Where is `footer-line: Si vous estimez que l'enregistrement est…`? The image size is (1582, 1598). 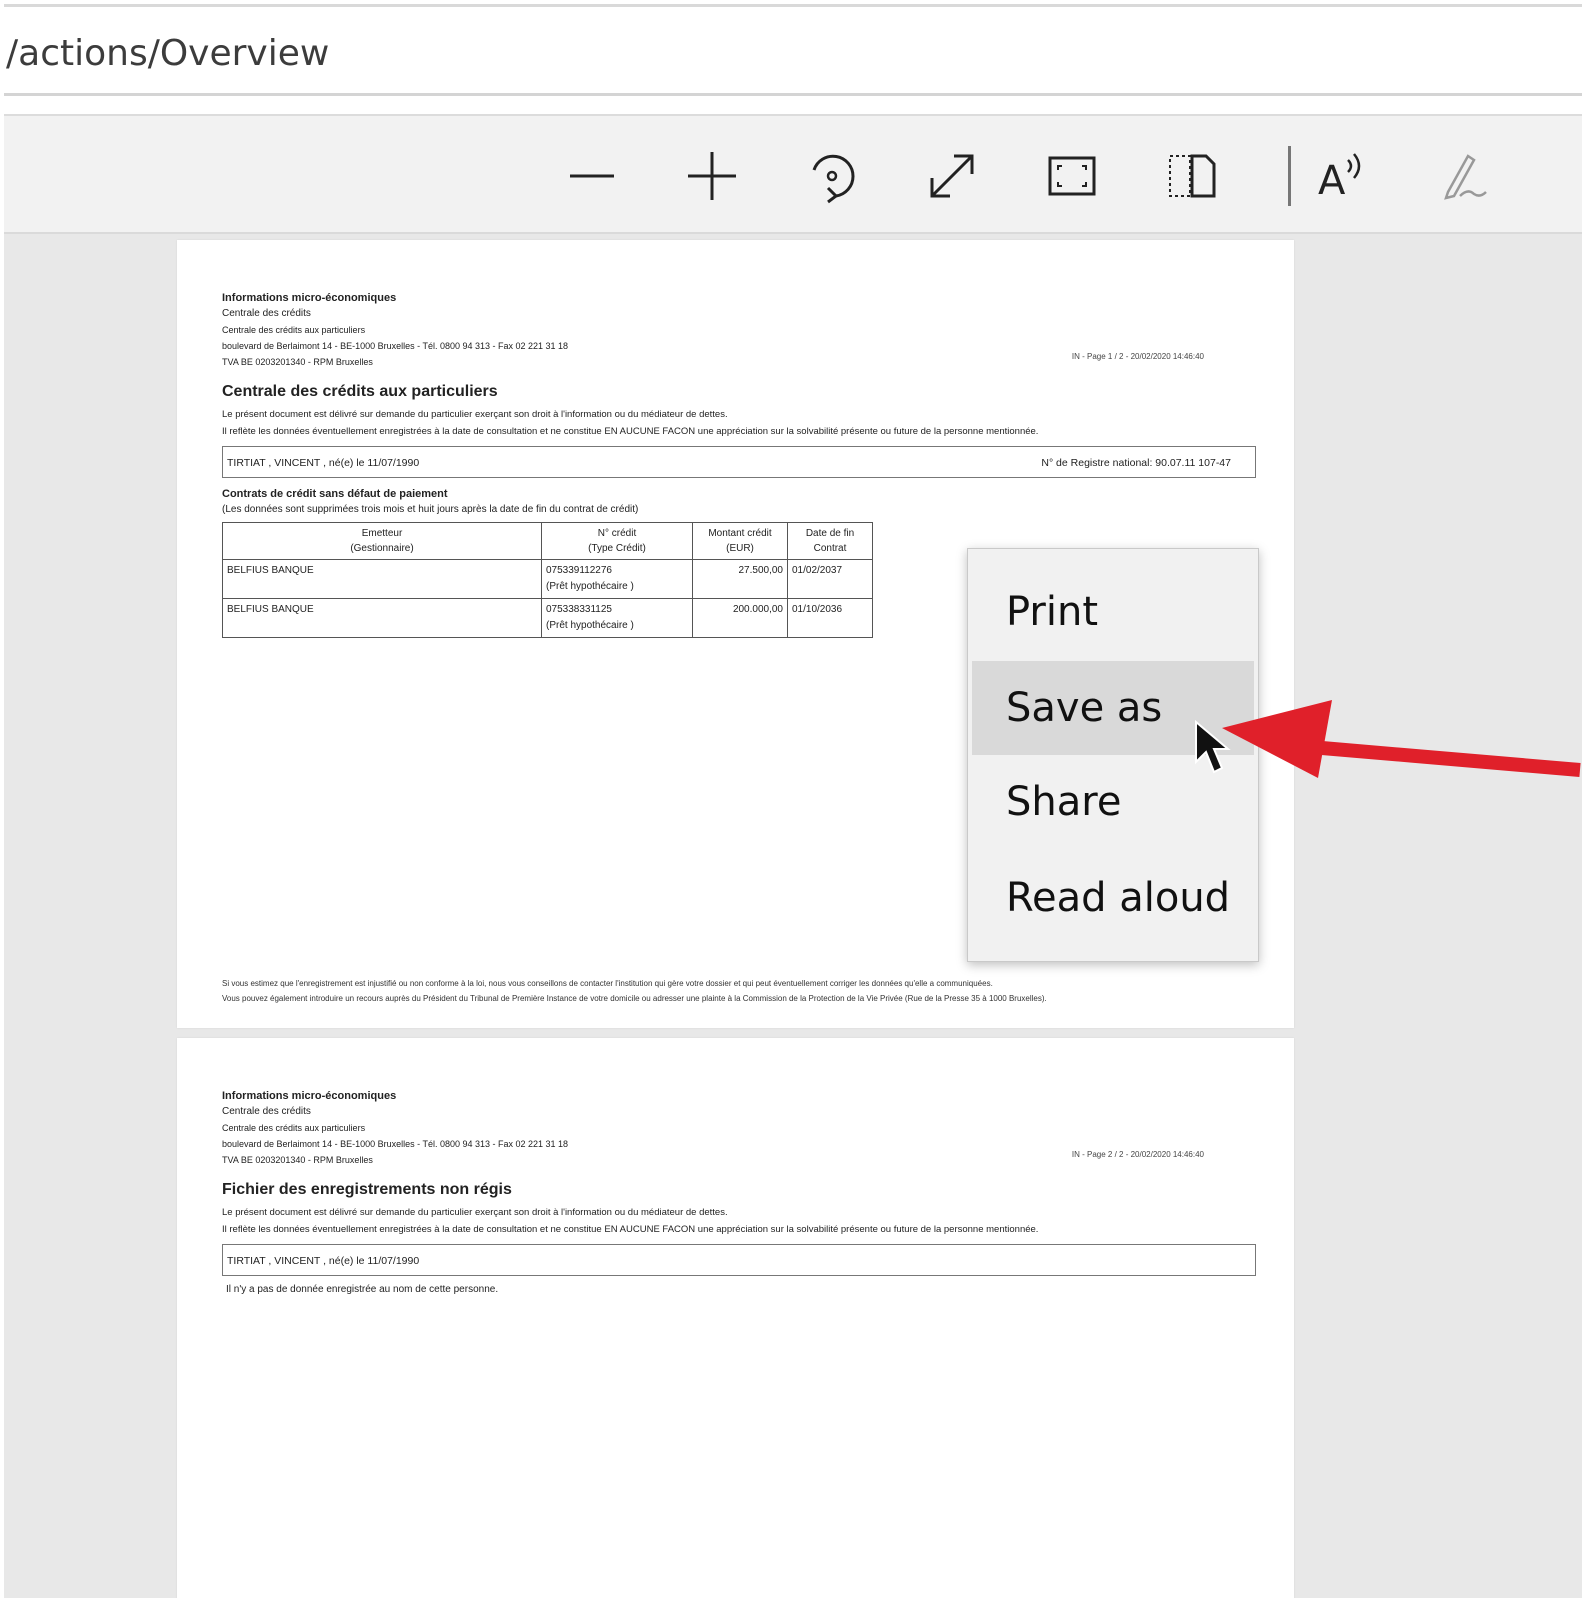
footer-line: Si vous estimez que l'enregistrement est… is located at coordinates (607, 983).